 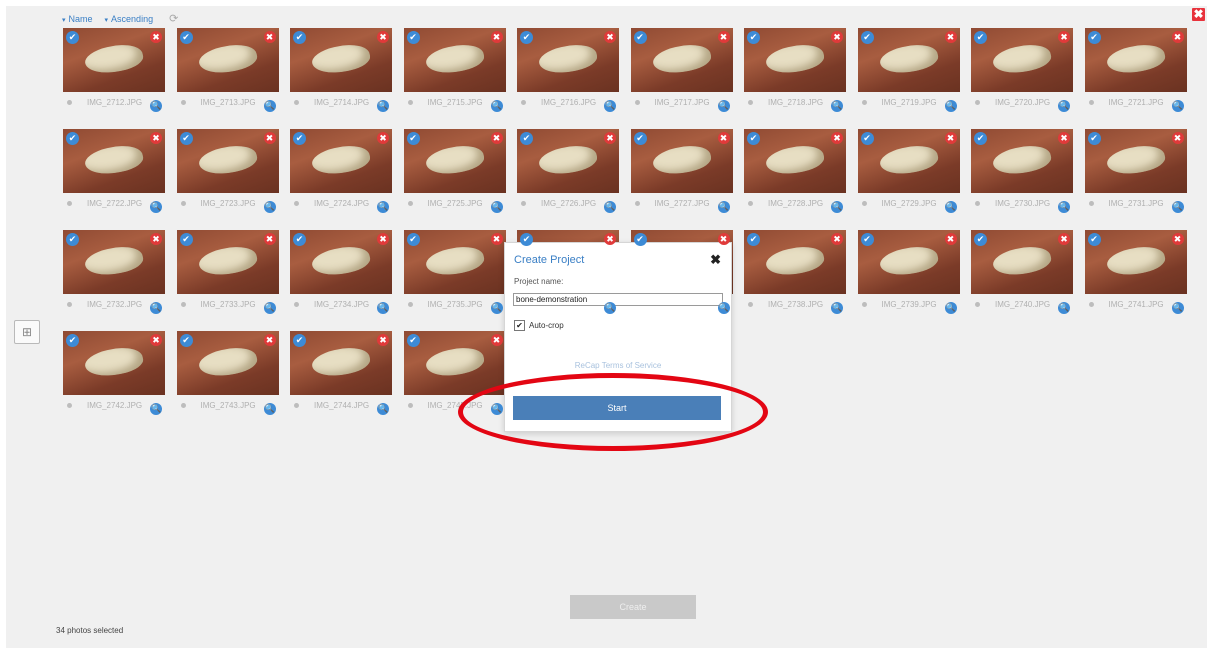 What do you see at coordinates (633, 607) in the screenshot?
I see `create-button: Create` at bounding box center [633, 607].